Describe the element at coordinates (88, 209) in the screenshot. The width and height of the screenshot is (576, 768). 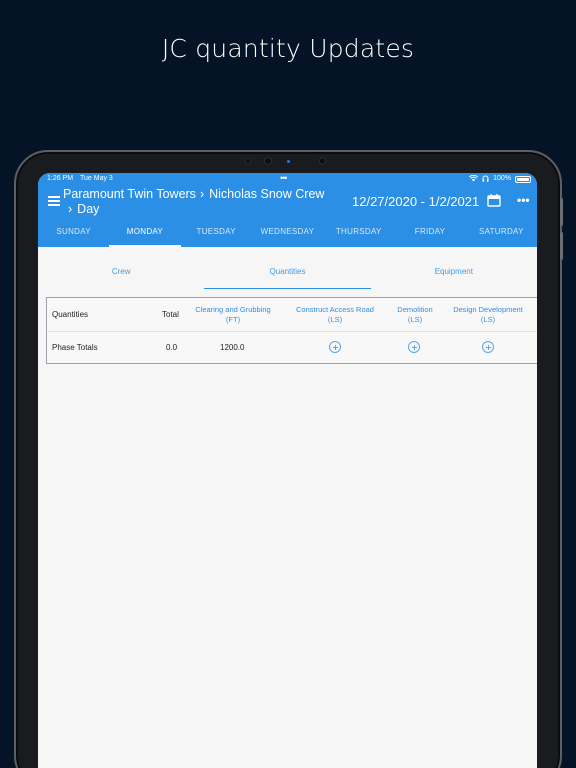
I see `breadcrumb-day: Day` at that location.